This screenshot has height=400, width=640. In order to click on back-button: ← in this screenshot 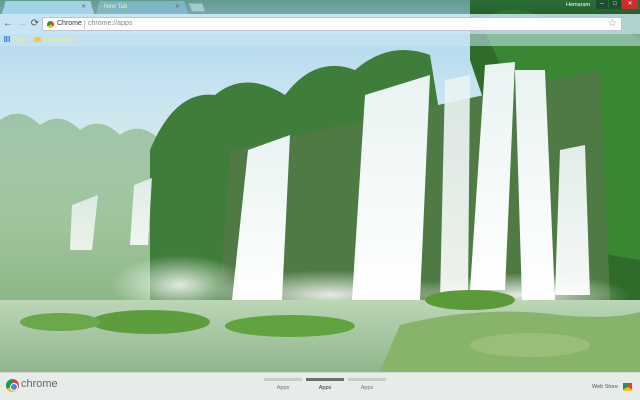, I will do `click(8, 24)`.